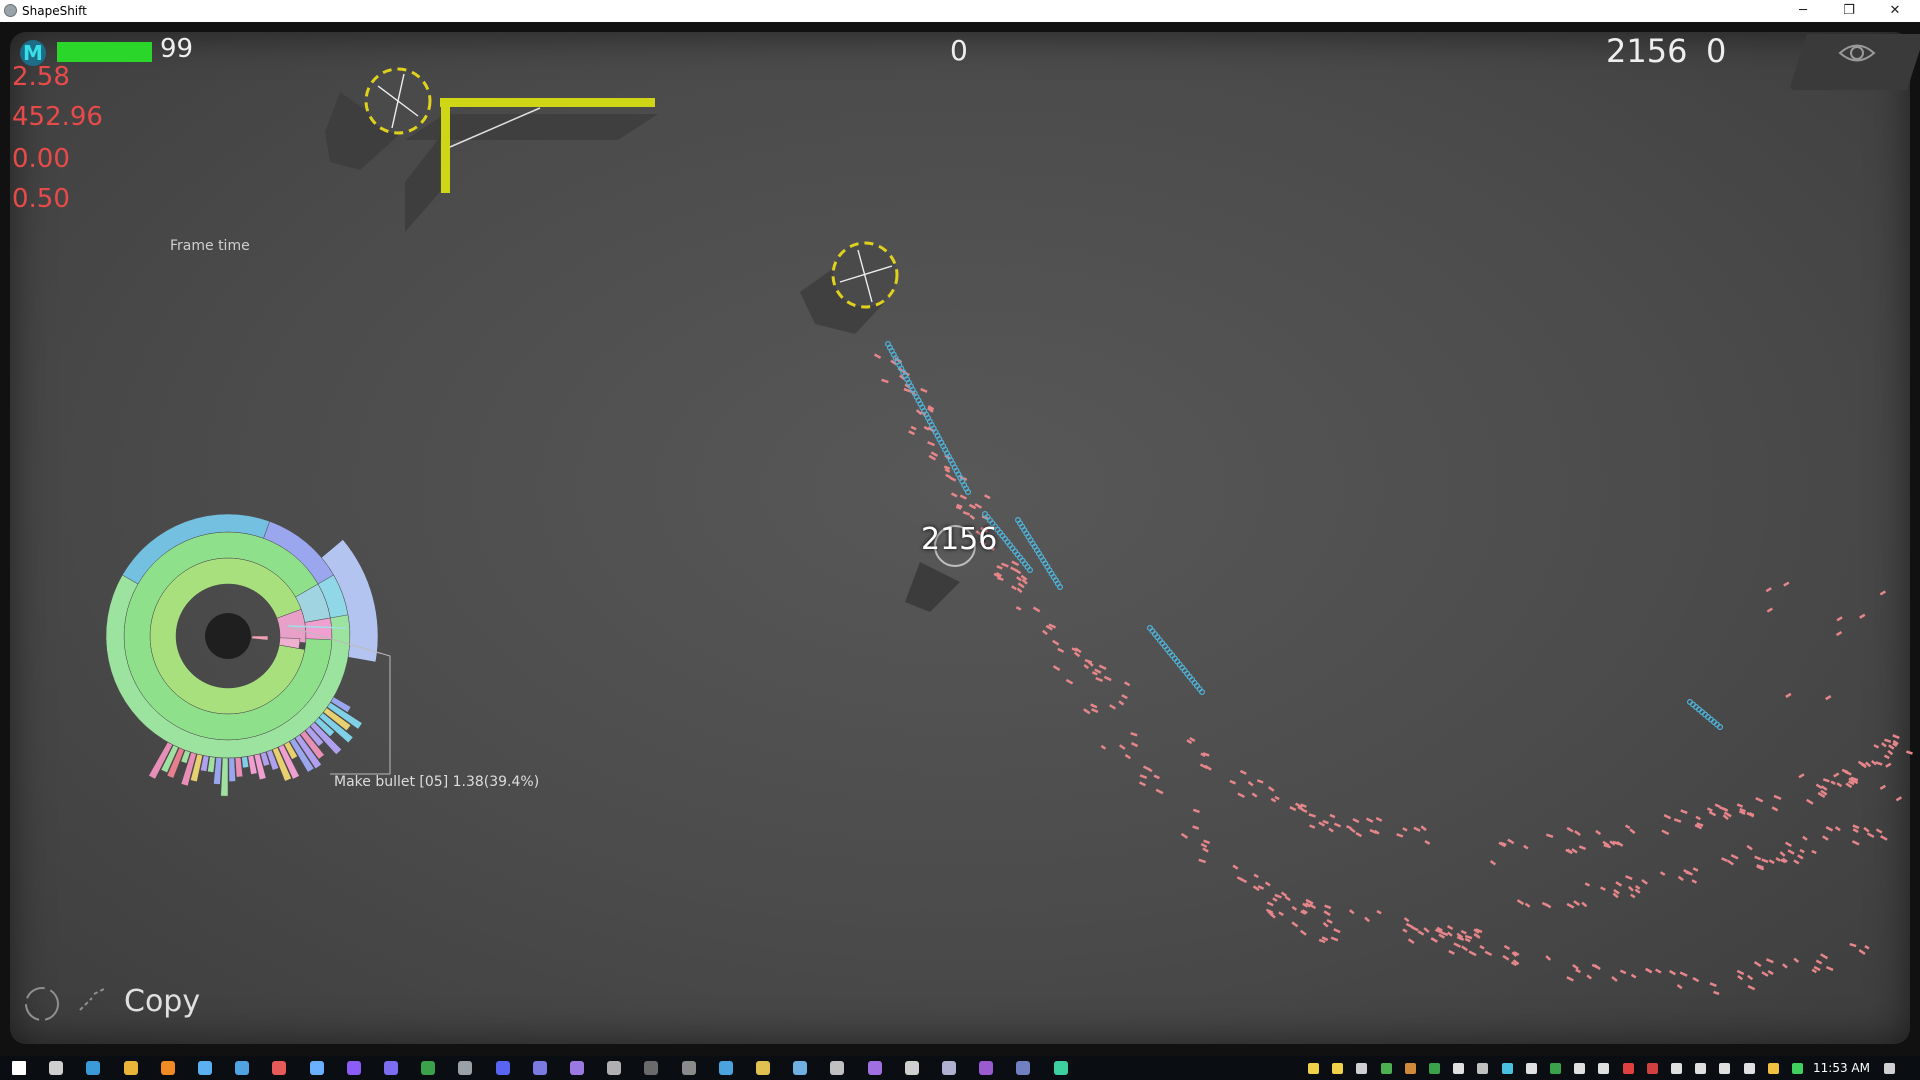  What do you see at coordinates (1483, 1068) in the screenshot?
I see `tray-8-icon` at bounding box center [1483, 1068].